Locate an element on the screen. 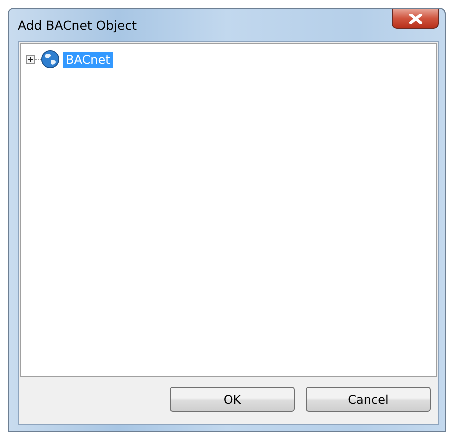  dialog-button: Cancel is located at coordinates (368, 399).